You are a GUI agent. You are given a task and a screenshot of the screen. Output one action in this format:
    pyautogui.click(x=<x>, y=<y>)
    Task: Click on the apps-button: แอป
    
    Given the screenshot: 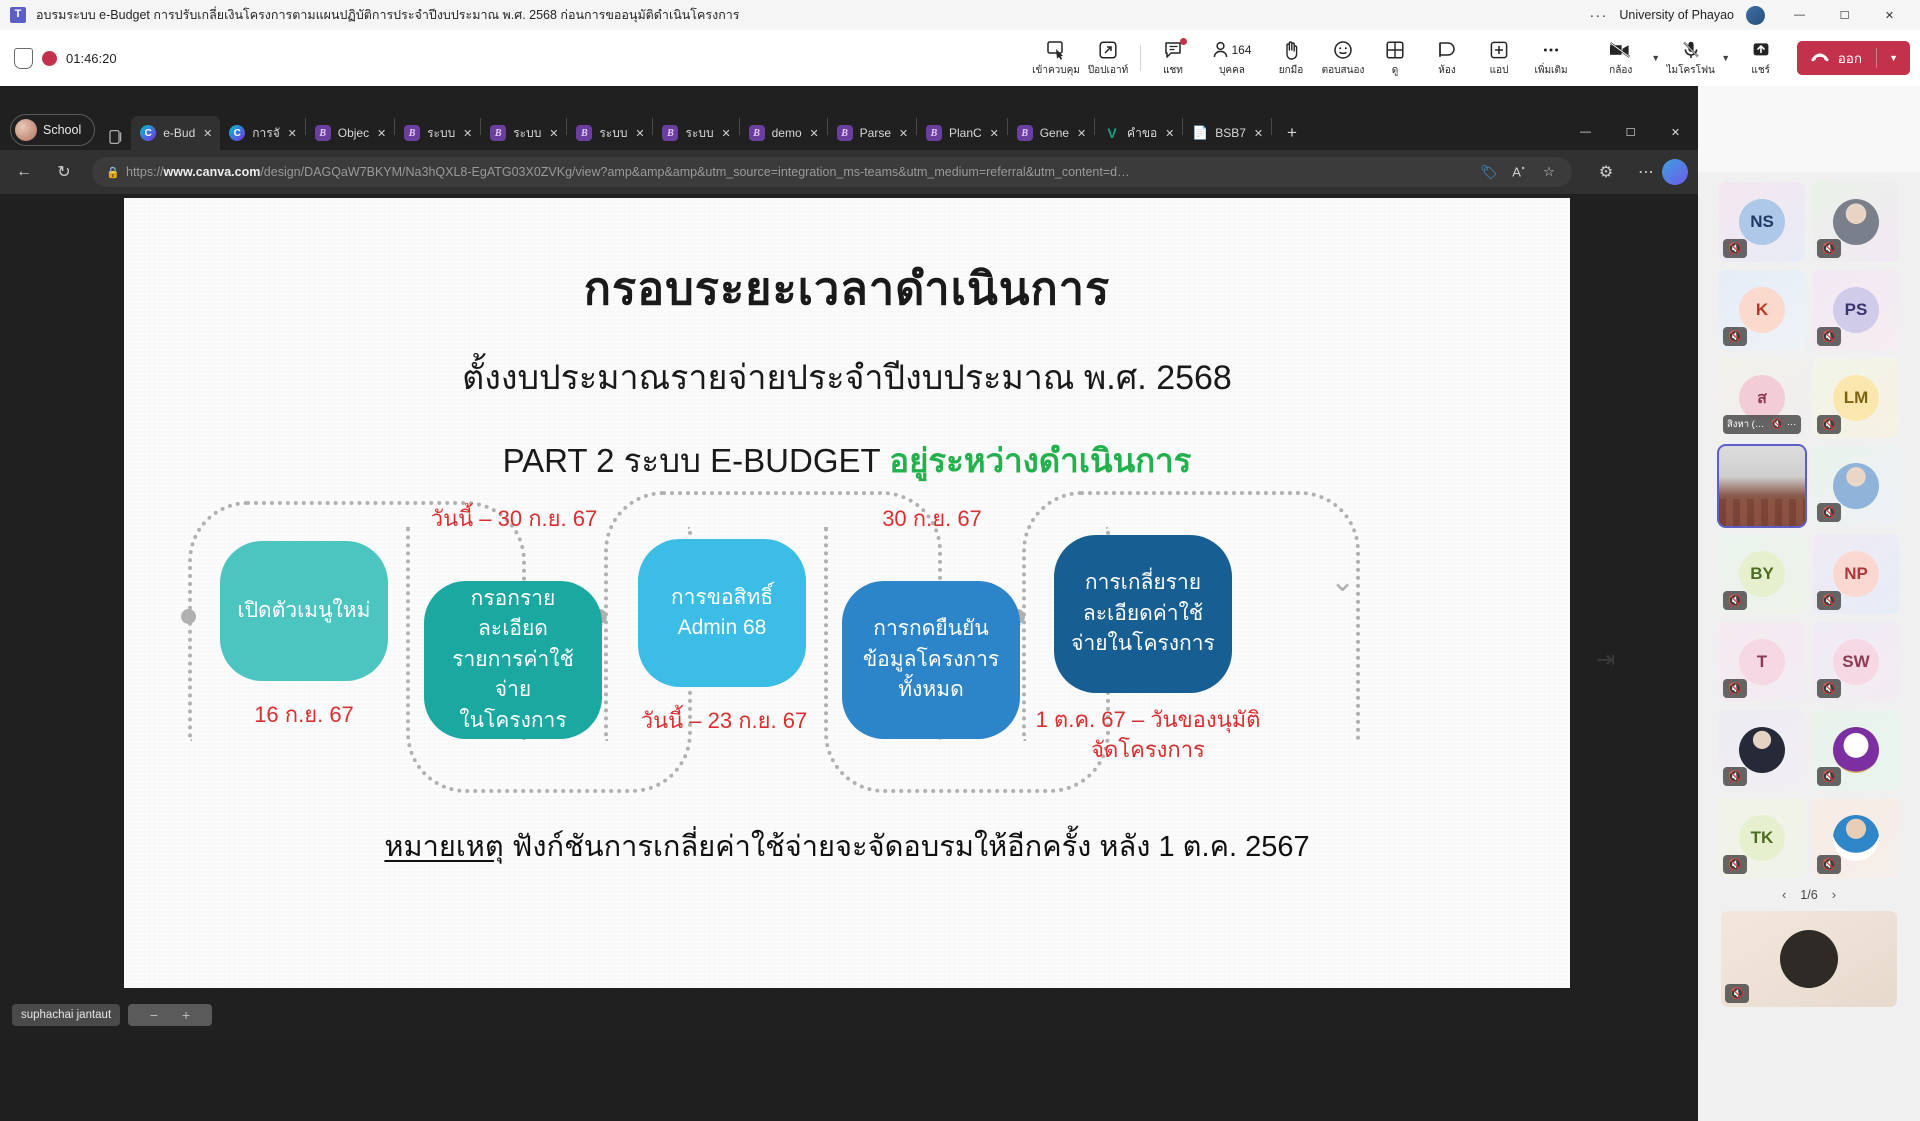 What is the action you would take?
    pyautogui.click(x=1499, y=58)
    